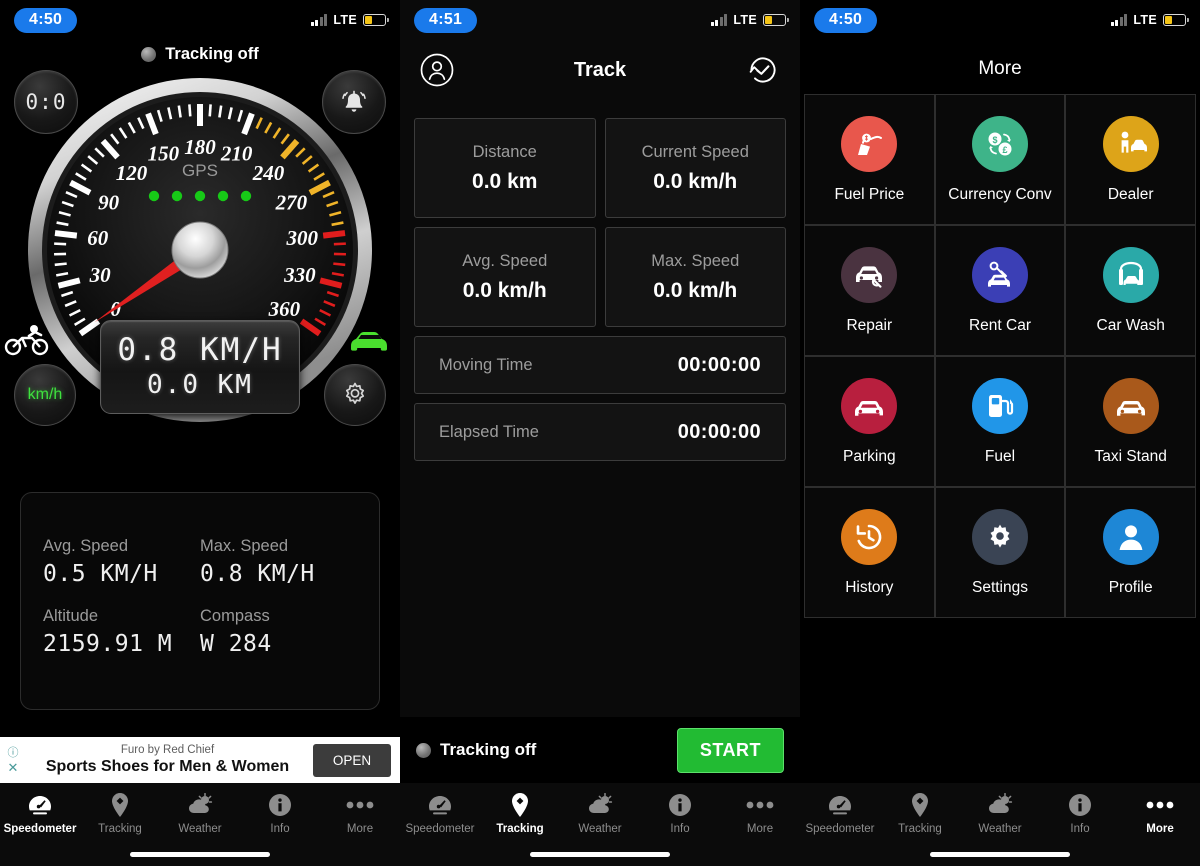 The image size is (1200, 866). Describe the element at coordinates (352, 760) in the screenshot. I see `ad-open-button: OPEN` at that location.